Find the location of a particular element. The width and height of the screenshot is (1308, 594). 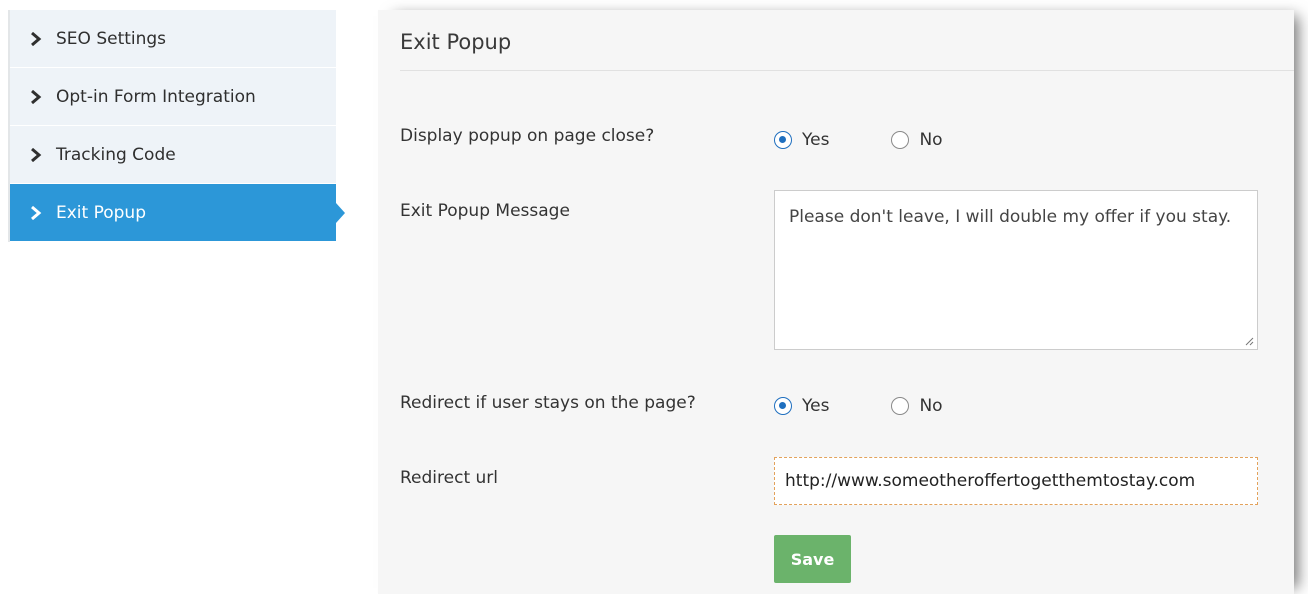

sidebar-item-exit-popup: Exit Popup is located at coordinates (173, 213).